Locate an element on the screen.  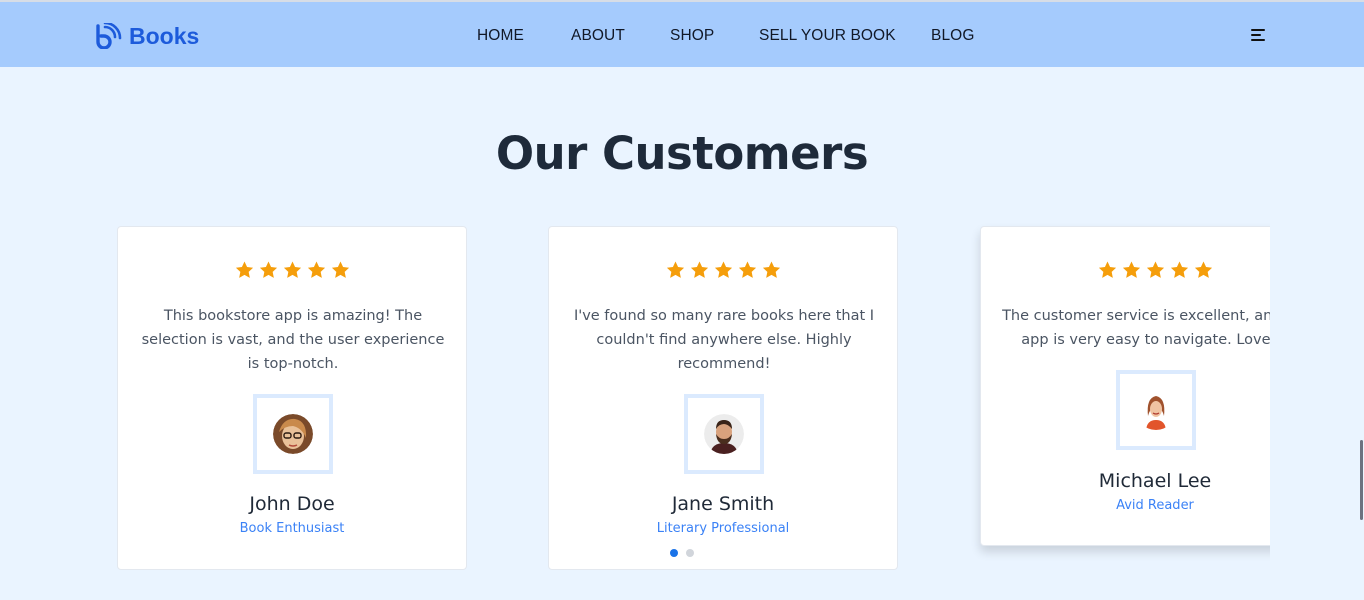
bearded-man-avatar is located at coordinates (724, 434).